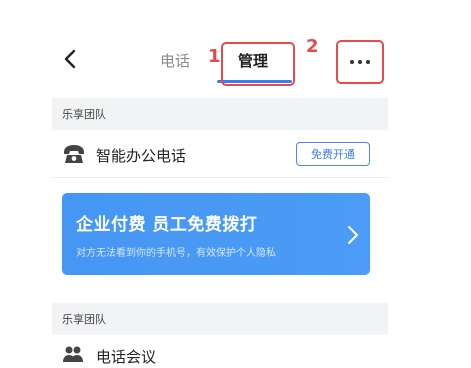 This screenshot has width=471, height=368. Describe the element at coordinates (74, 154) in the screenshot. I see `telephone-icon` at that location.